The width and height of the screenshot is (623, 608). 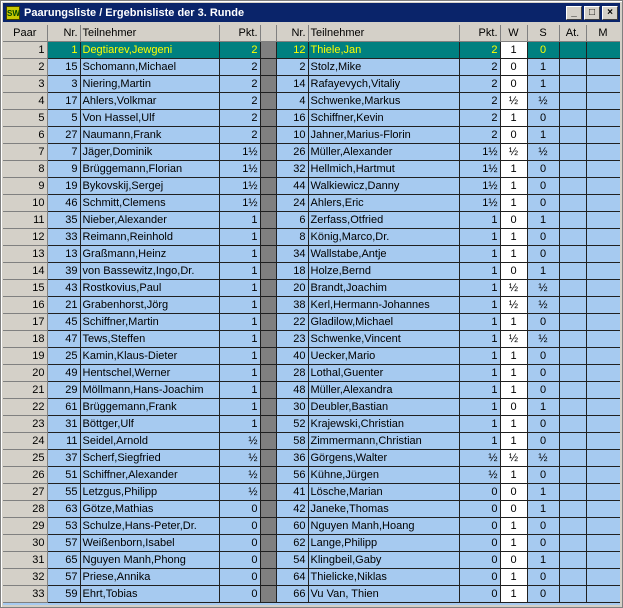 I want to click on black-nr-cell: 28, so click(x=292, y=373).